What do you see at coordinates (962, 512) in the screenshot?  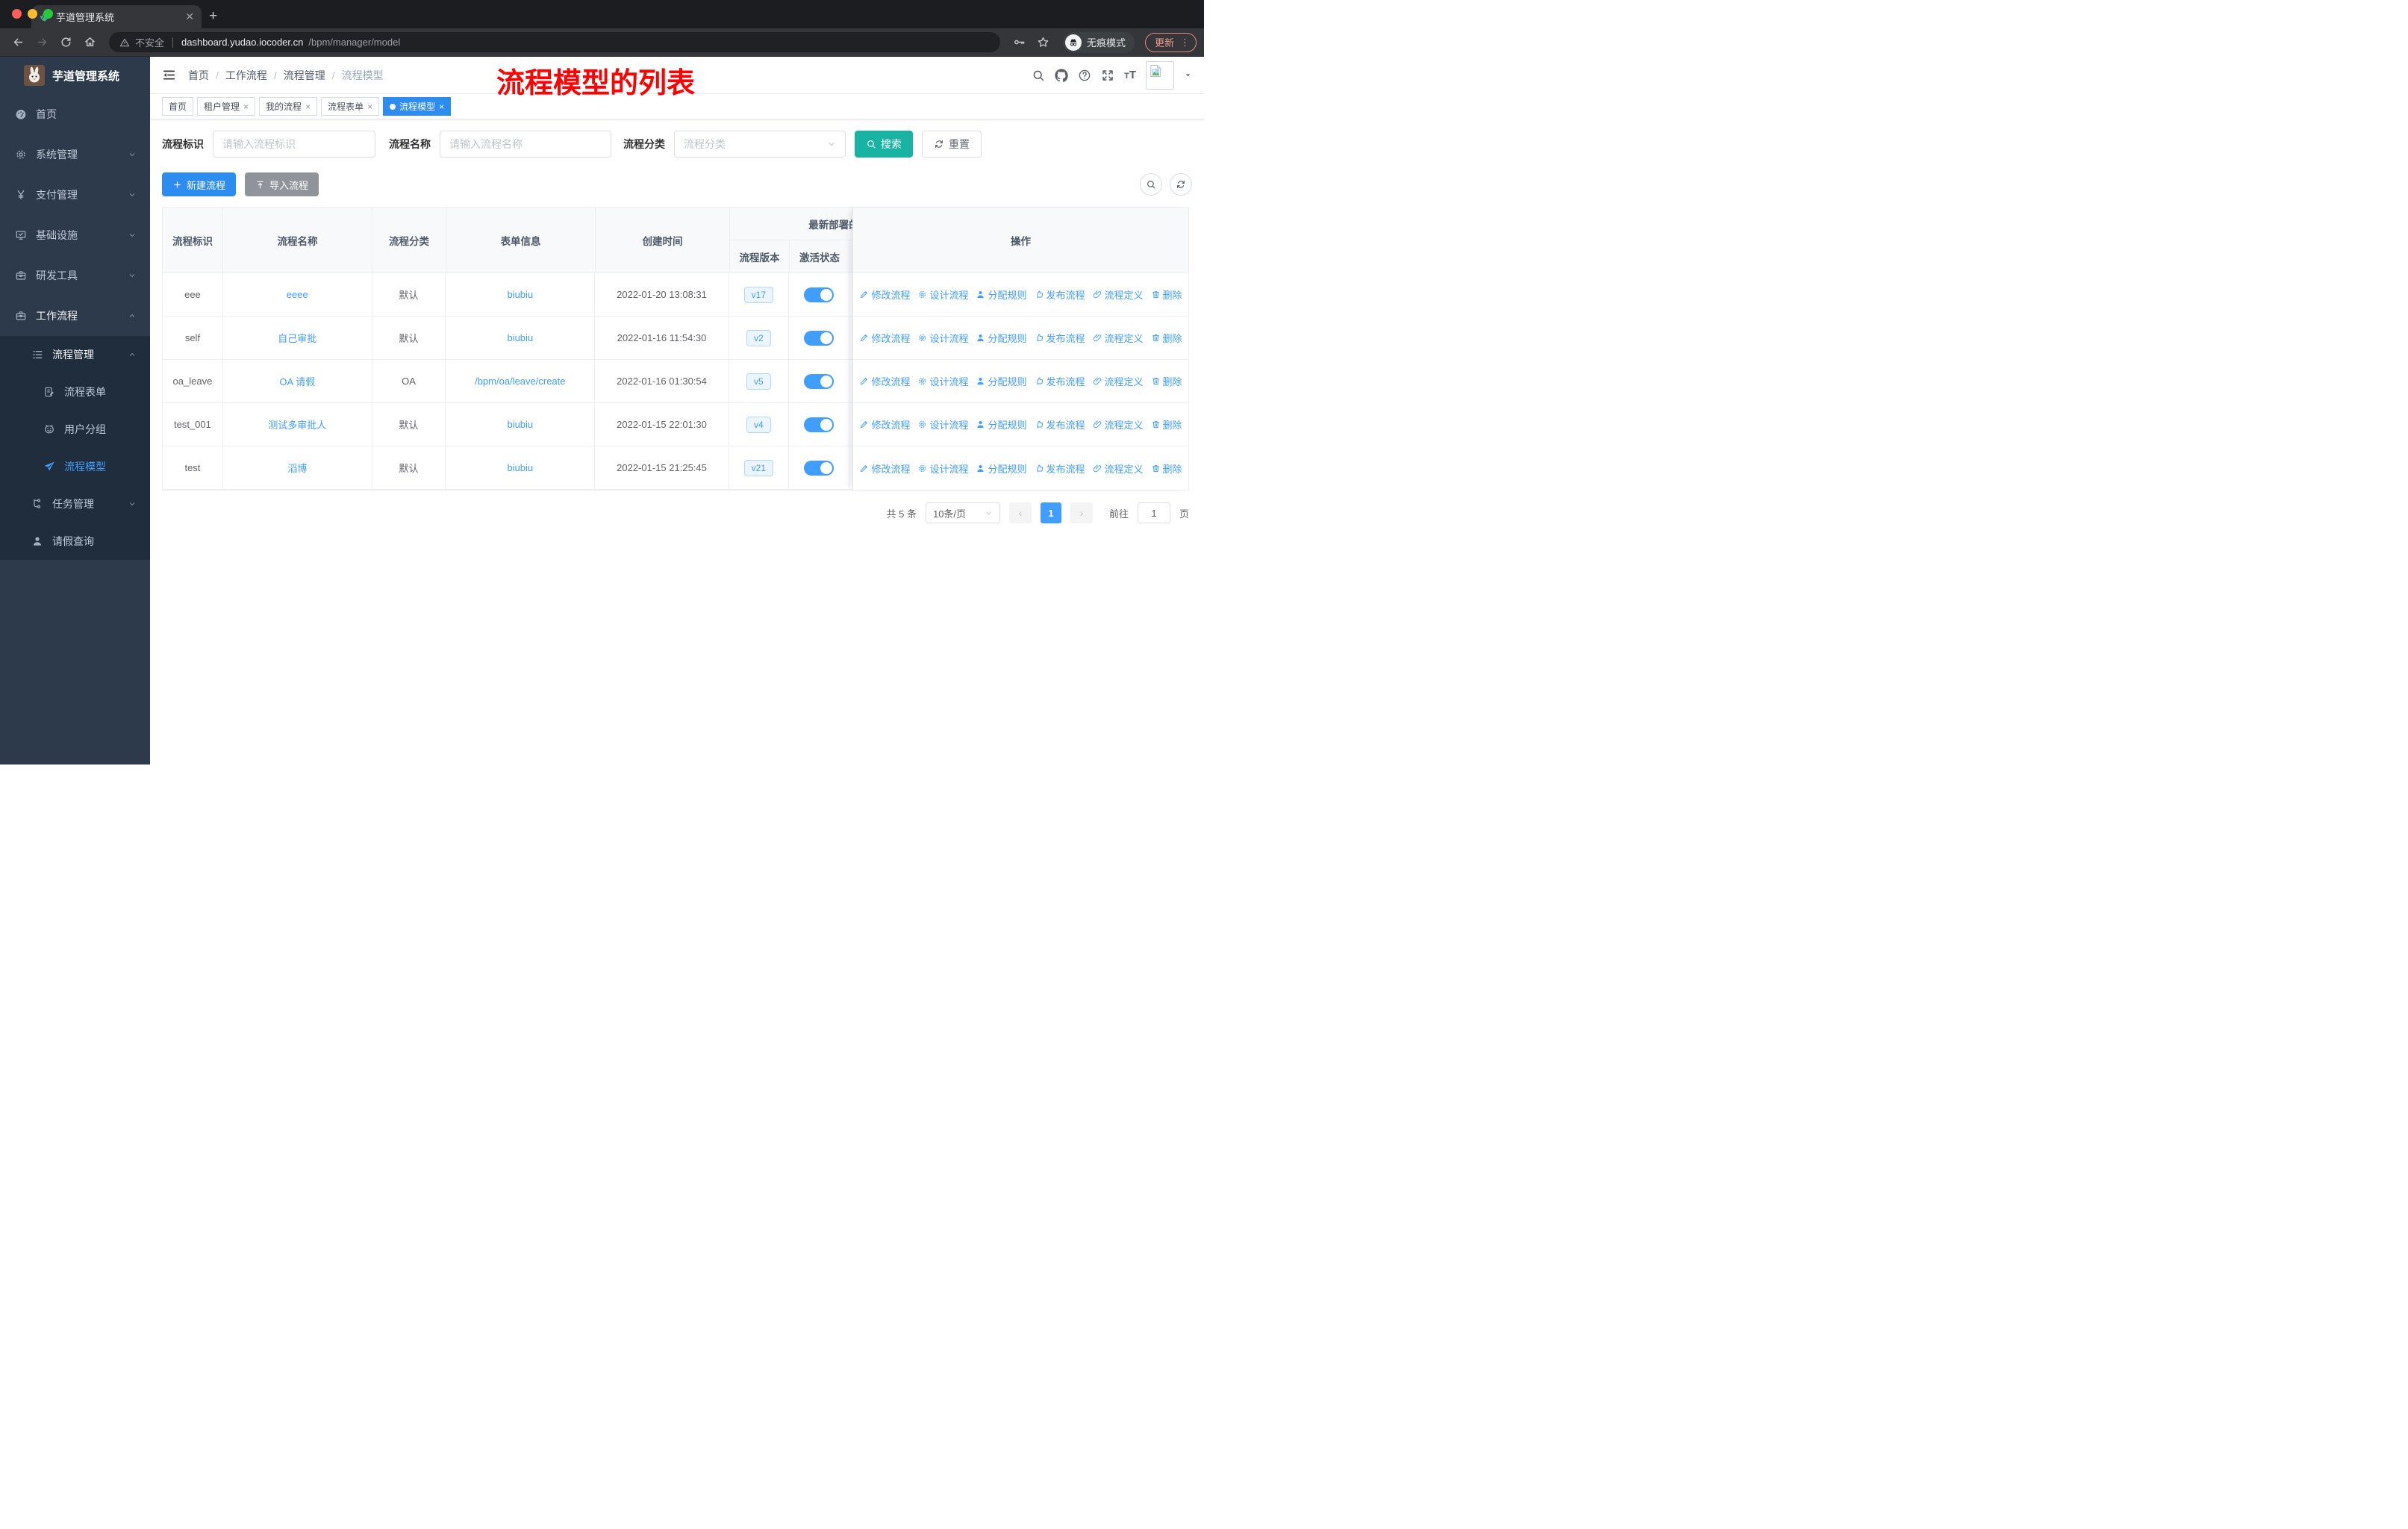 I see `page-size-select: 10条/页` at bounding box center [962, 512].